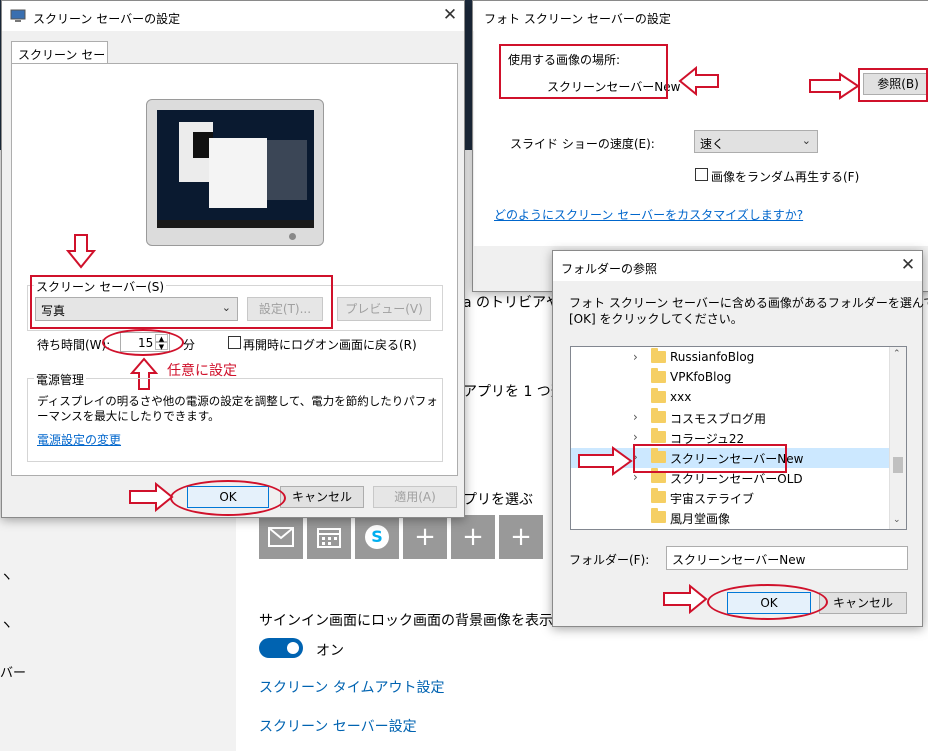 The height and width of the screenshot is (751, 928). Describe the element at coordinates (712, 357) in the screenshot. I see `folder-name: RussianfoBlog` at that location.